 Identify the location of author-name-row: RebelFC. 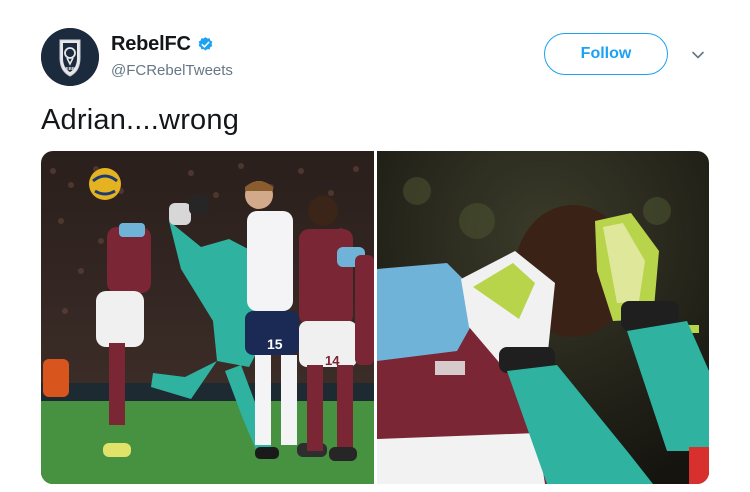
(162, 44).